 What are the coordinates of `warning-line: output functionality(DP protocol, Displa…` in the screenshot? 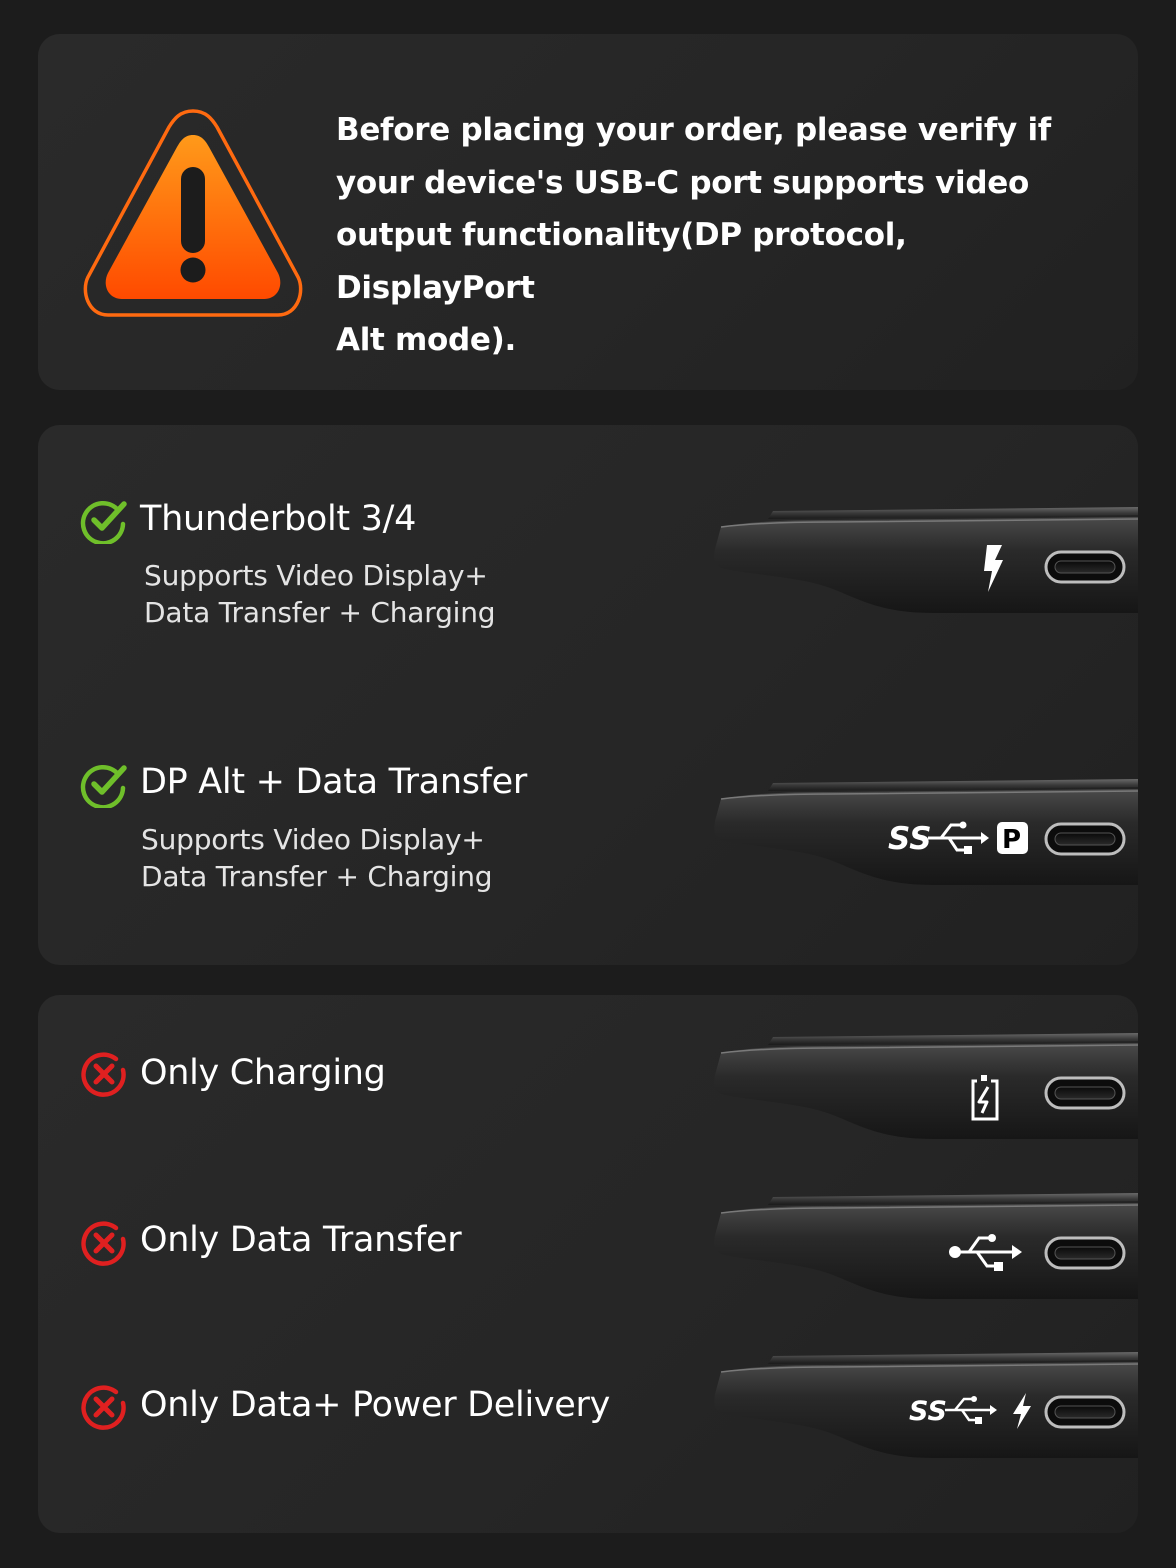 It's located at (621, 261).